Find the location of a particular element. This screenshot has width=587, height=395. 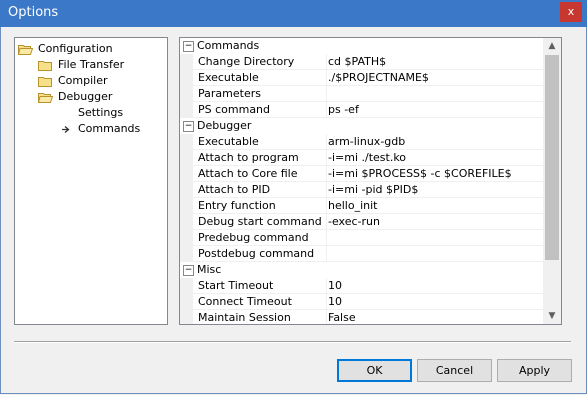

category-label: Commands is located at coordinates (228, 45).